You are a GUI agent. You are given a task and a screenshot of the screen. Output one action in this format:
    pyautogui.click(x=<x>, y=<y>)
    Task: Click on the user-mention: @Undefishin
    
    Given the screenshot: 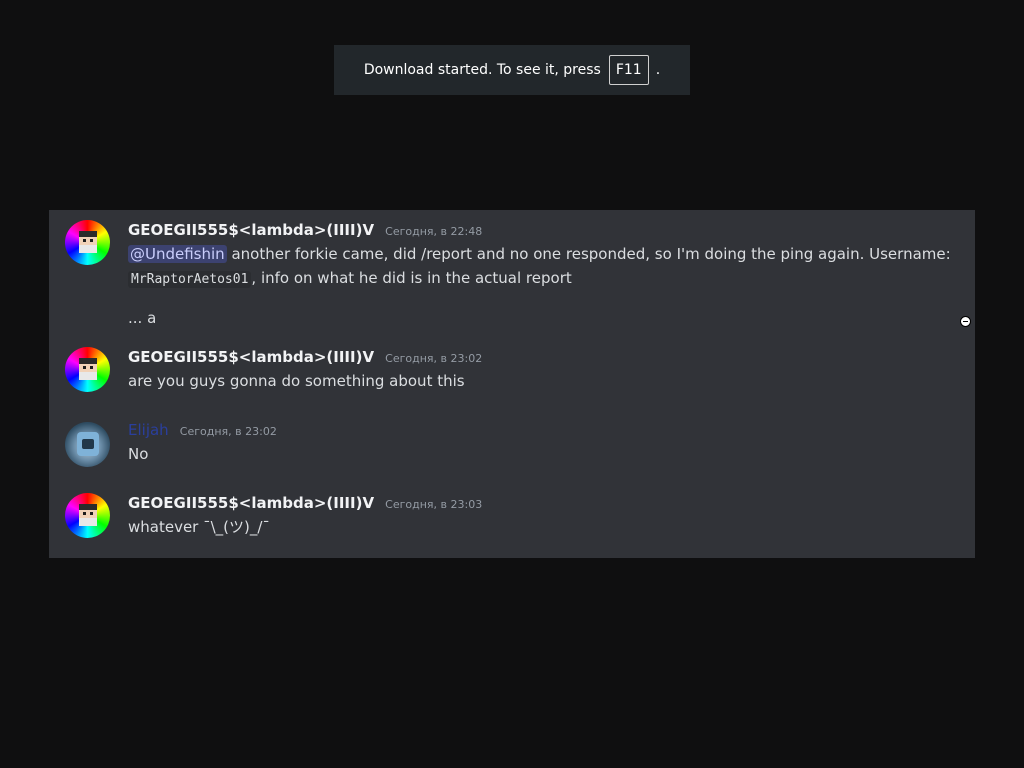 What is the action you would take?
    pyautogui.click(x=177, y=254)
    